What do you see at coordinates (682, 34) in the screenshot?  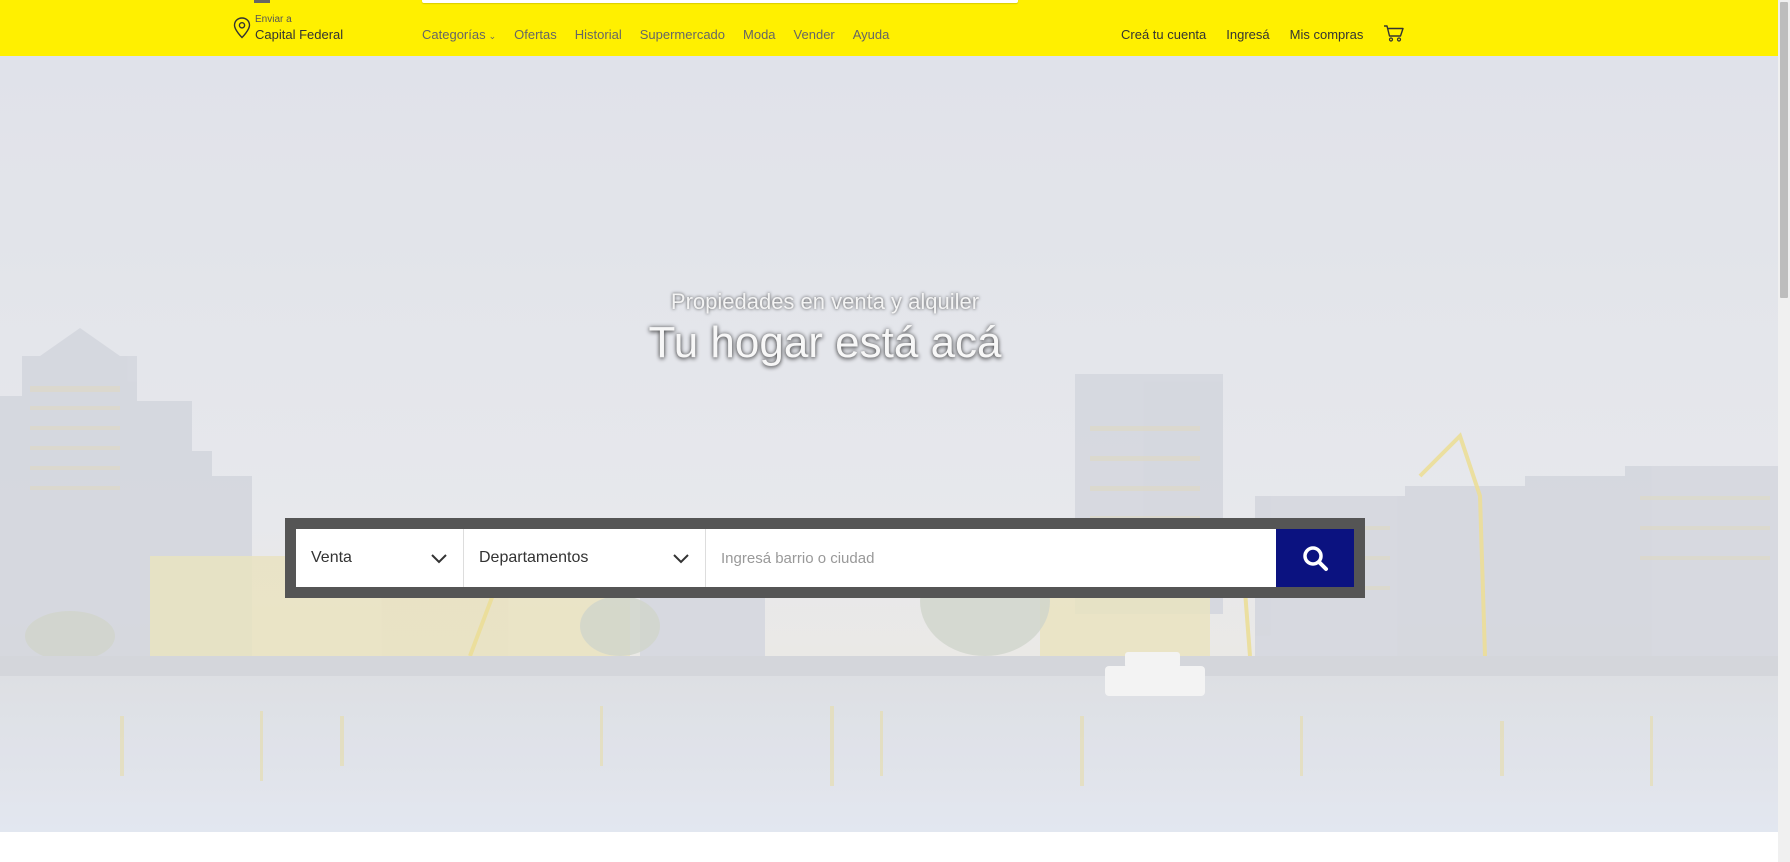 I see `nav-supermercado: Supermercado` at bounding box center [682, 34].